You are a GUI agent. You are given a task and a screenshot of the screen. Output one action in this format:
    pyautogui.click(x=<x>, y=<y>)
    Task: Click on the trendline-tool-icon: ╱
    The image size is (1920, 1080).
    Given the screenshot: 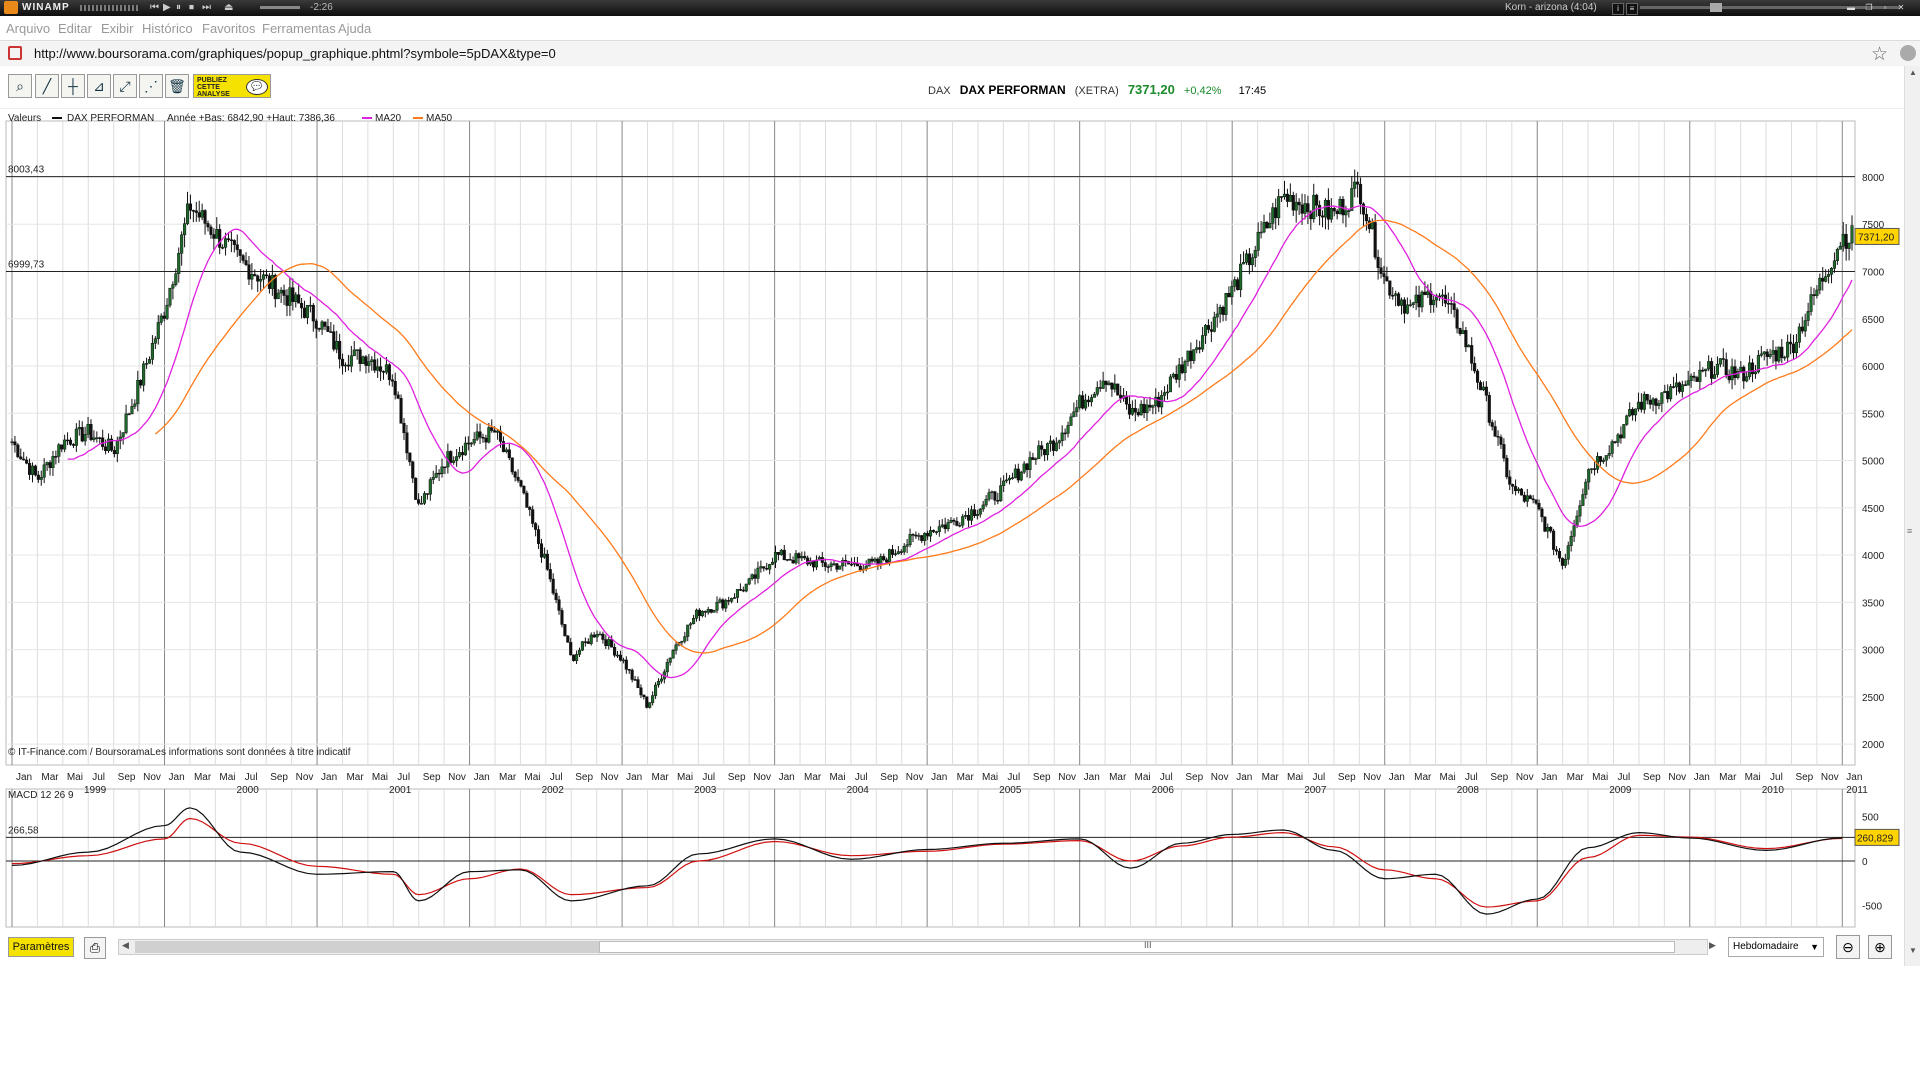 What is the action you would take?
    pyautogui.click(x=47, y=86)
    